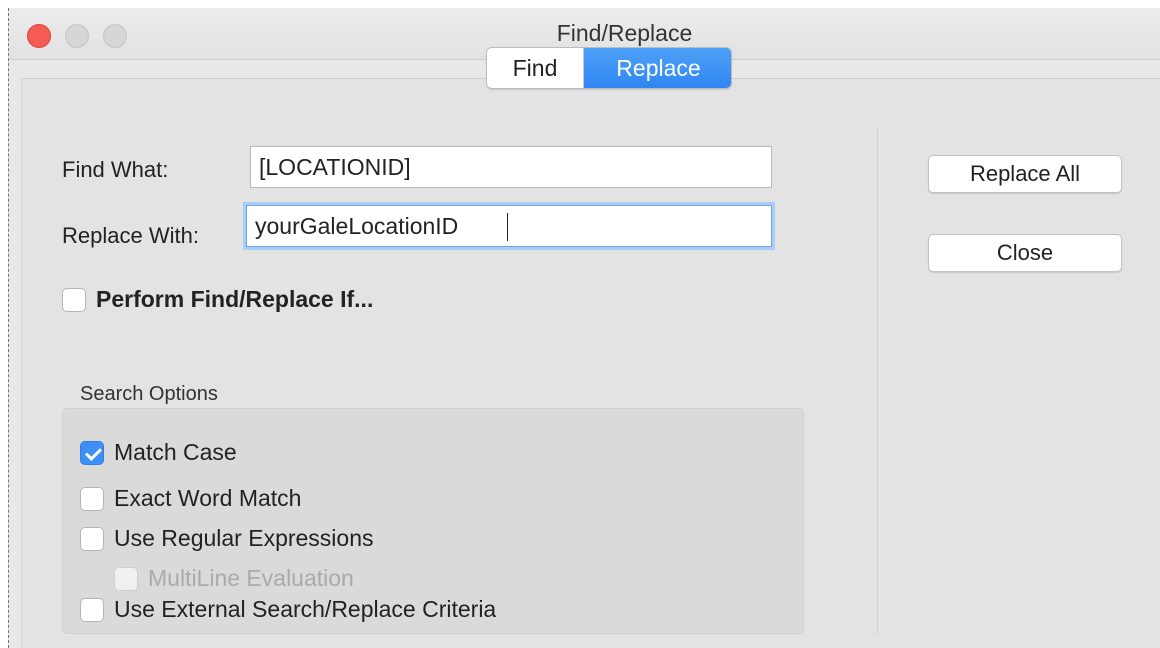 This screenshot has height=648, width=1160. I want to click on exact-word-checkbox, so click(92, 498).